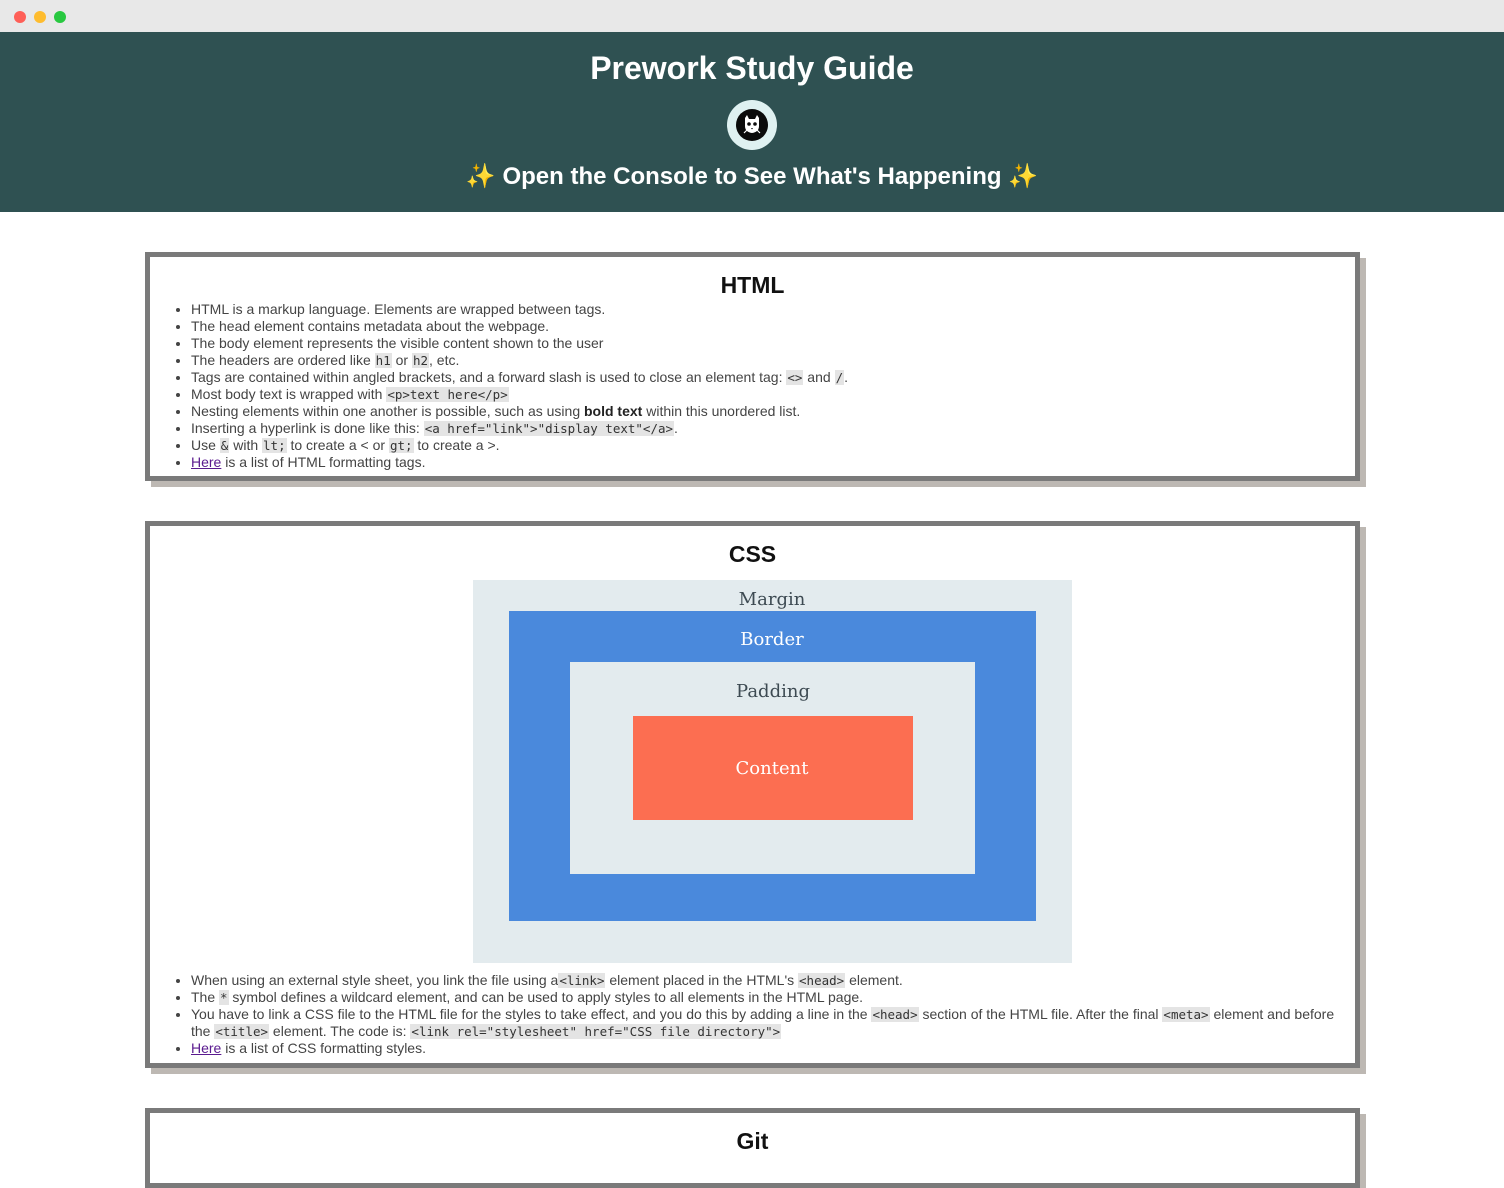  Describe the element at coordinates (582, 980) in the screenshot. I see `code-snippet: <link>` at that location.